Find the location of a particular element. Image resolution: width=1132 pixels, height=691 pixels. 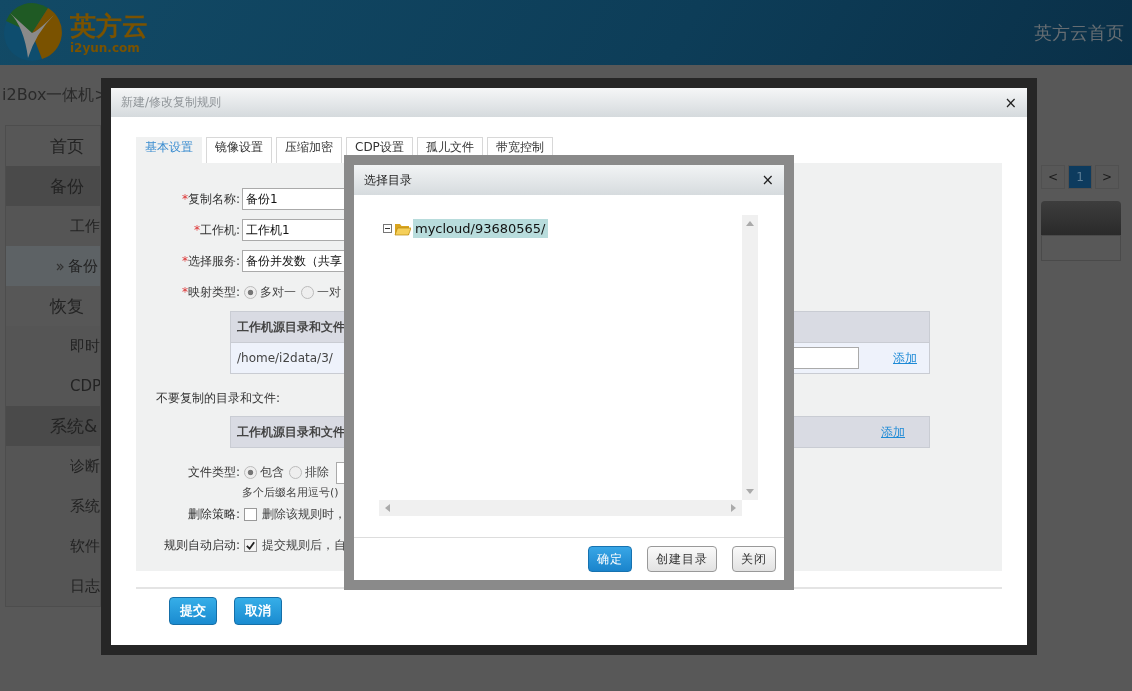

logo-text: 英方云 is located at coordinates (109, 25).